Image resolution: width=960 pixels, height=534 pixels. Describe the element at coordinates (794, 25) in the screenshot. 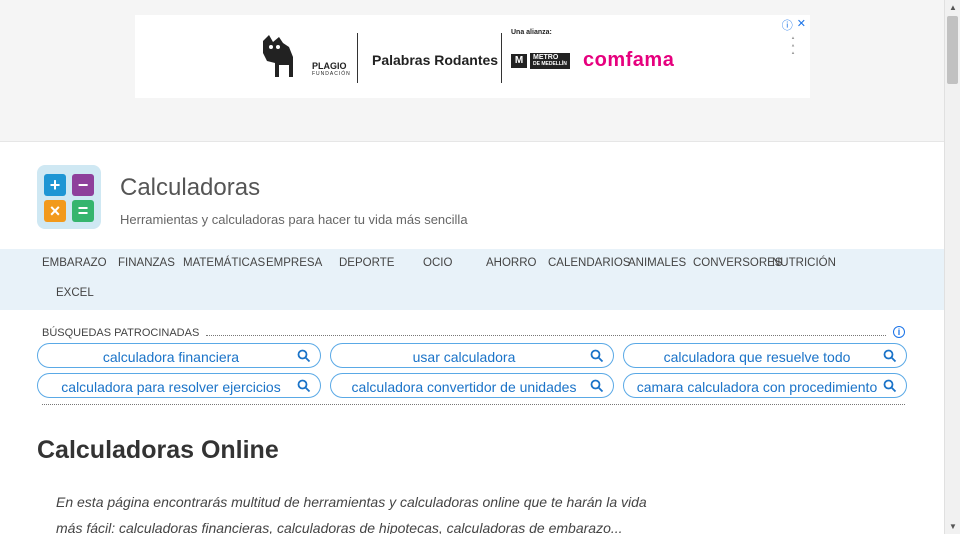

I see `ad-choices: ⓘ ✕` at that location.